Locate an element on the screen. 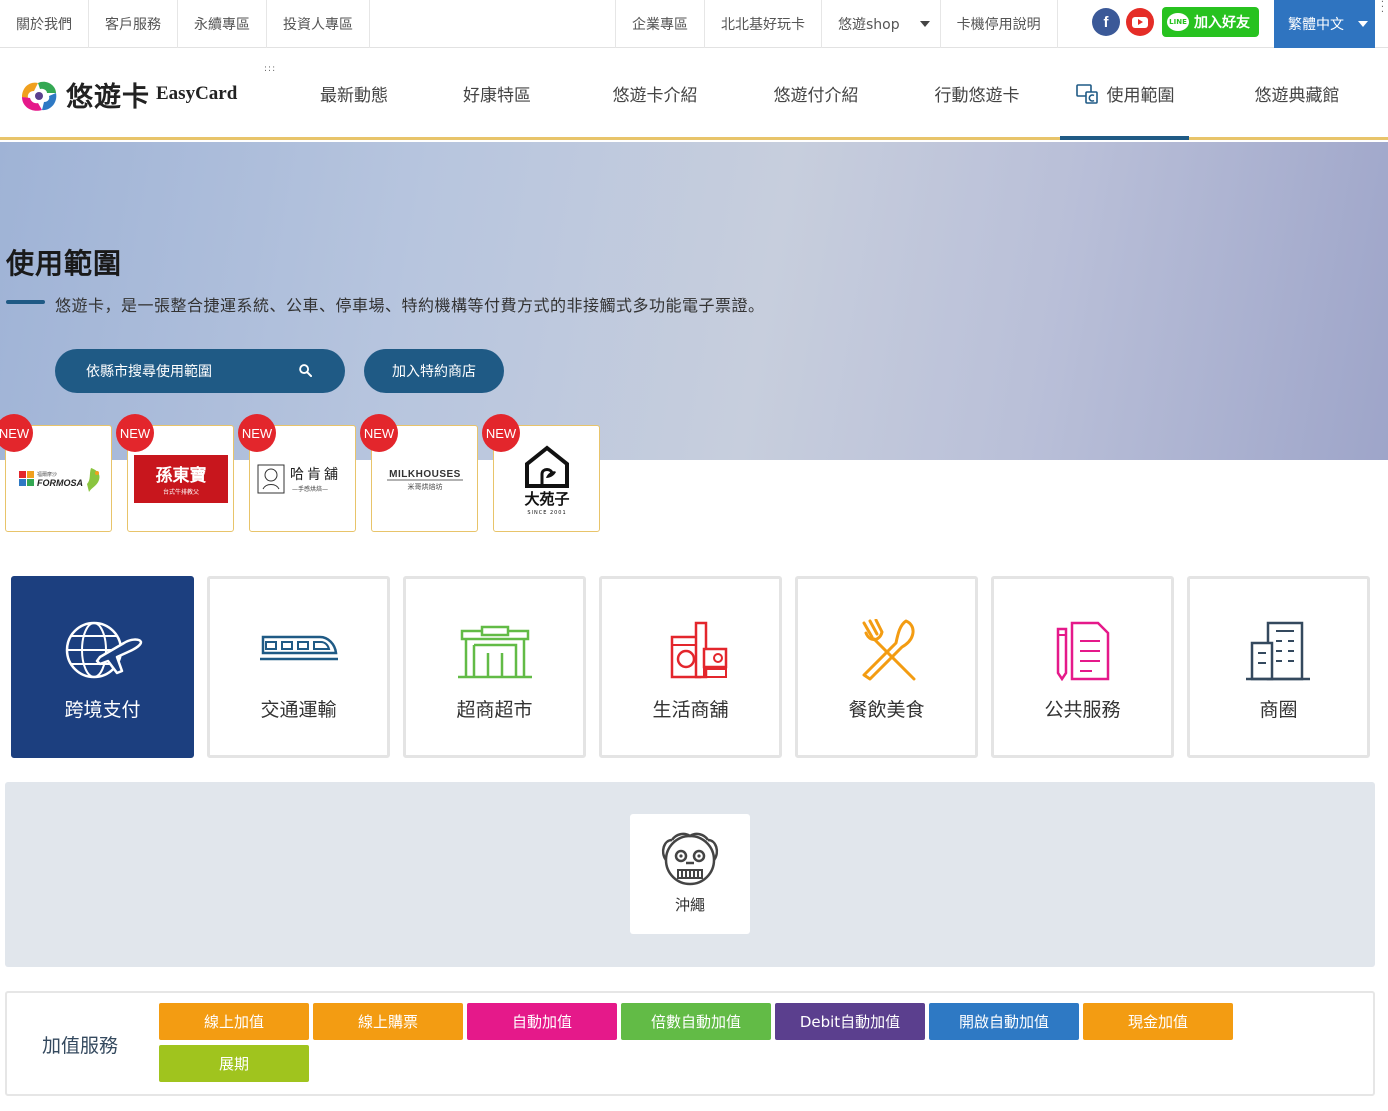 The height and width of the screenshot is (1111, 1388). line-add-friend-button: LINE 加入好友 is located at coordinates (1210, 22).